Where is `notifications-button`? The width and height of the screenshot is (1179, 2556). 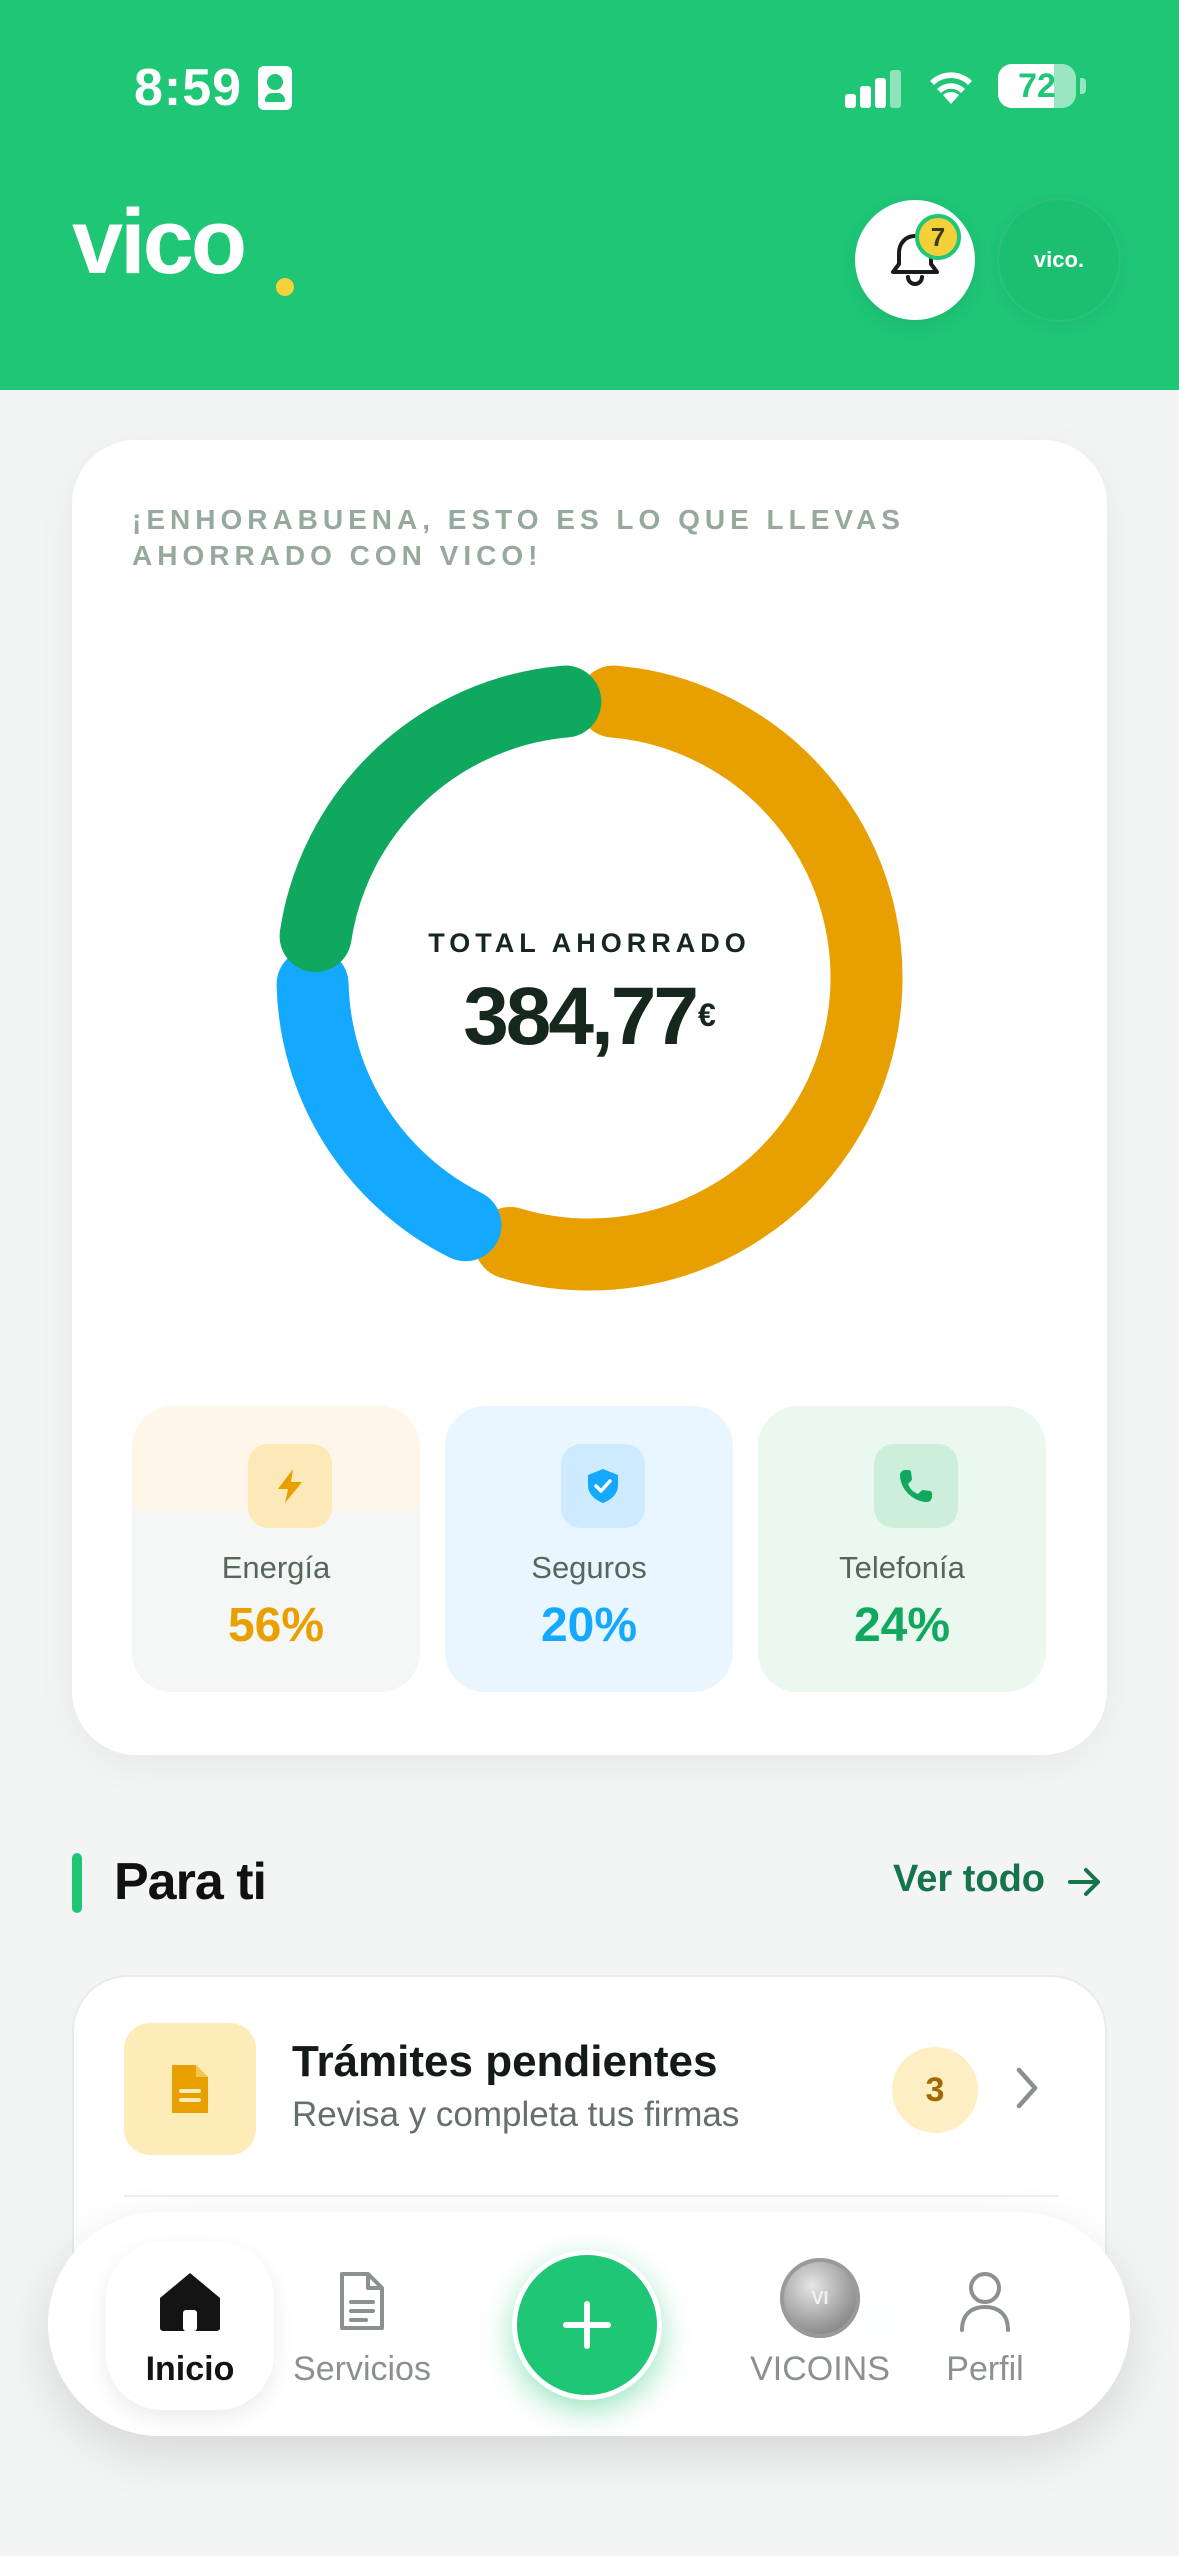 notifications-button is located at coordinates (915, 260).